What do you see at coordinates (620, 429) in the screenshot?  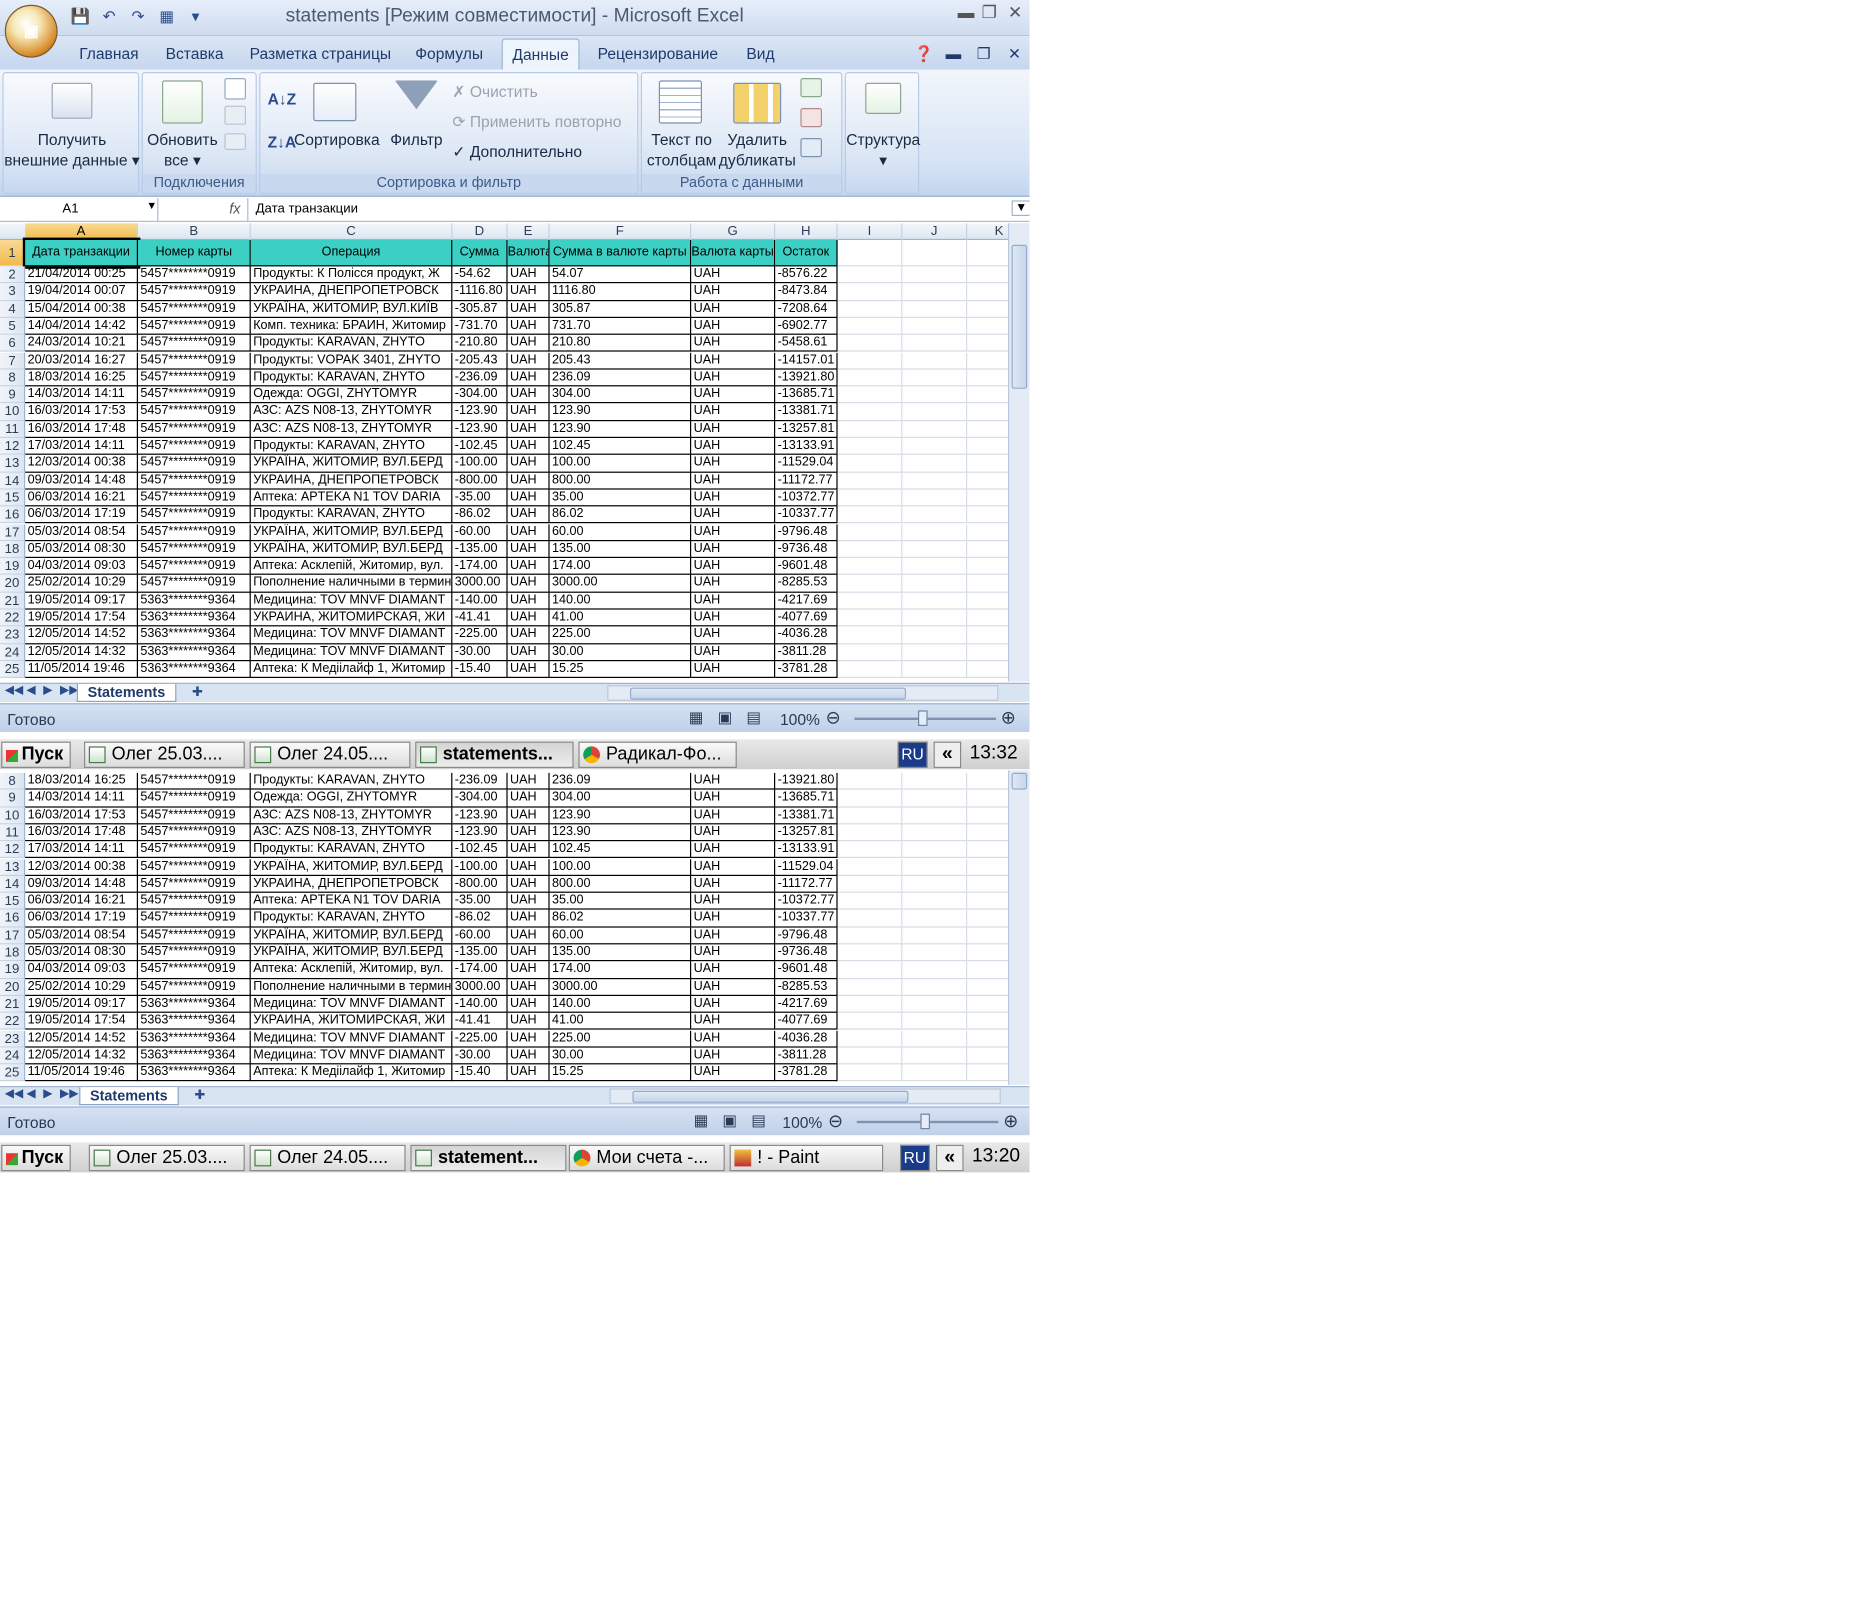 I see `cell: 123.90` at bounding box center [620, 429].